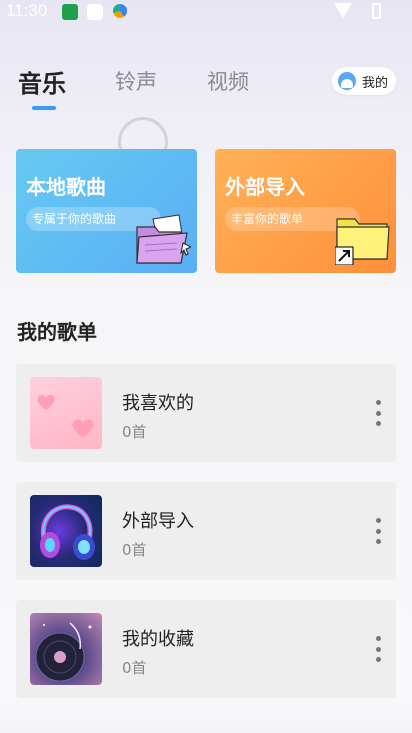 This screenshot has height=733, width=412. I want to click on avatar-icon, so click(347, 81).